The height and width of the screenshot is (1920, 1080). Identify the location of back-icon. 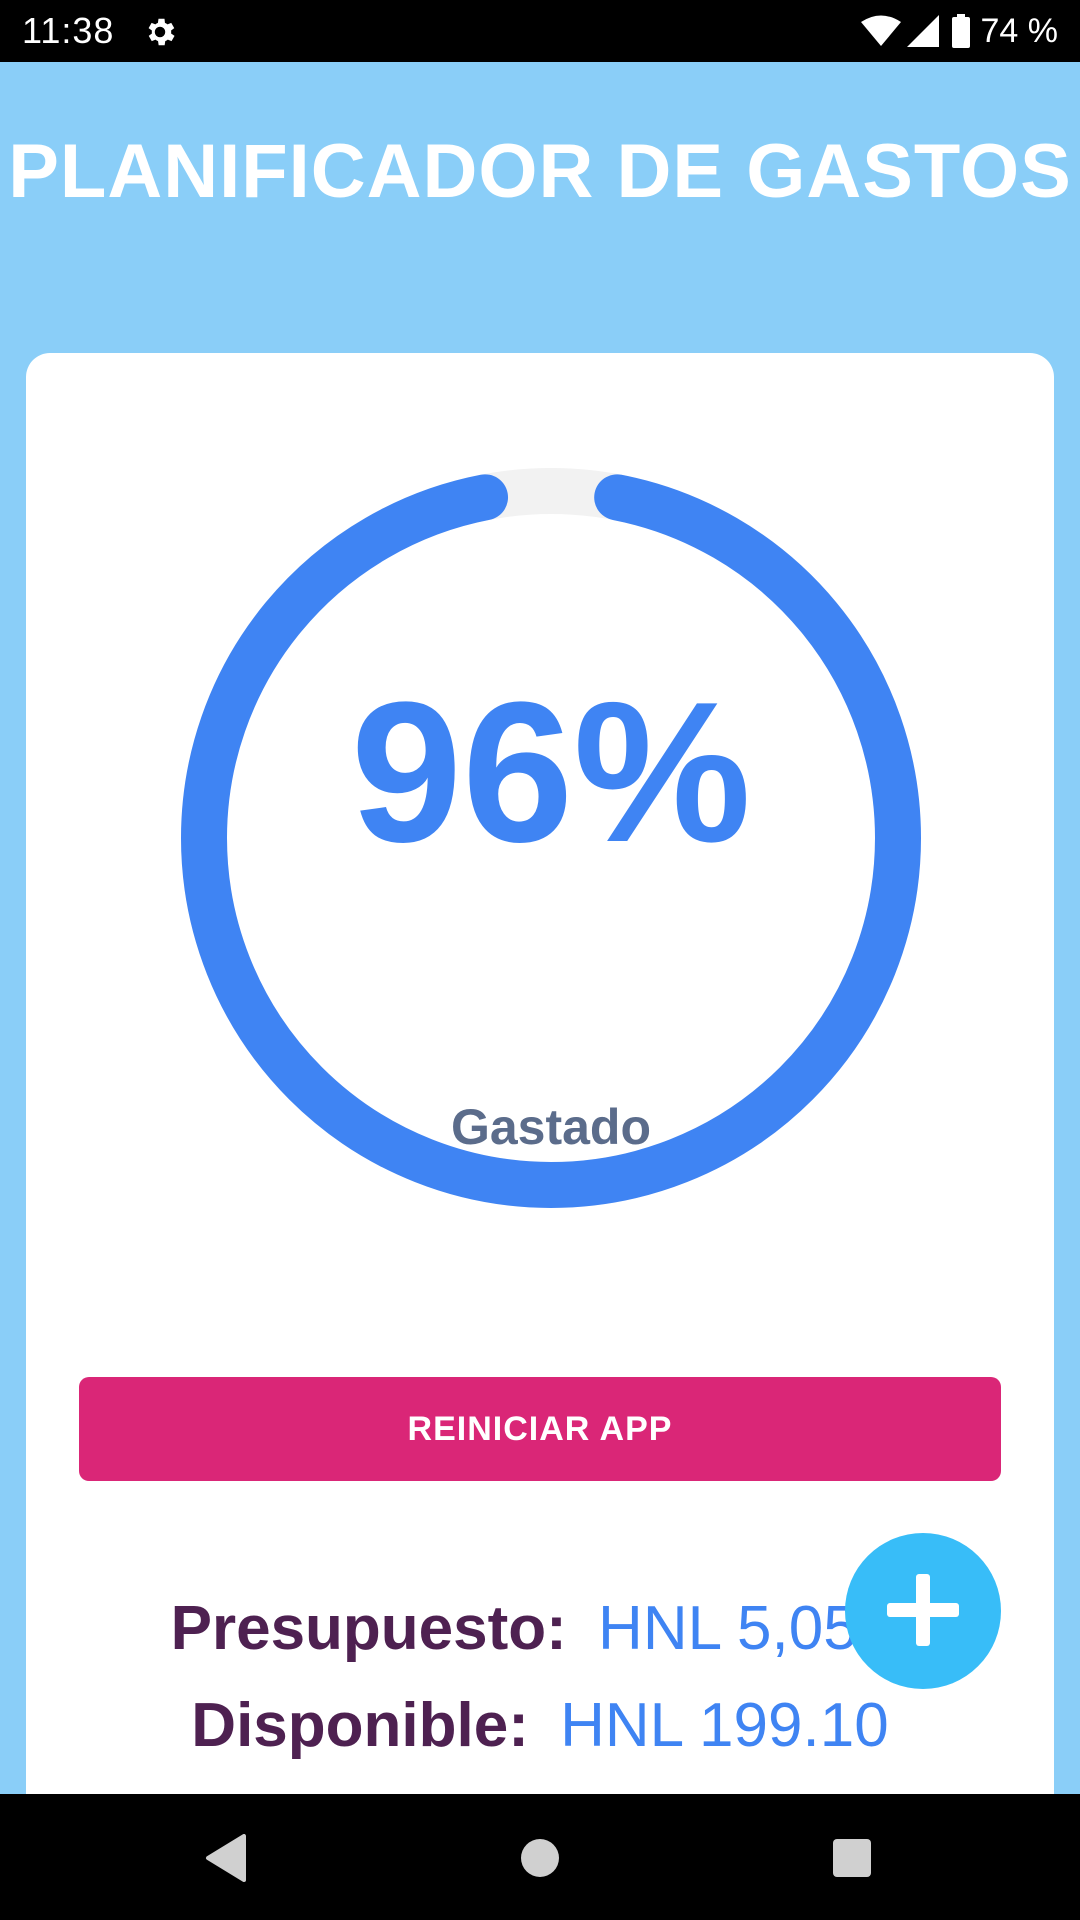
(226, 1858).